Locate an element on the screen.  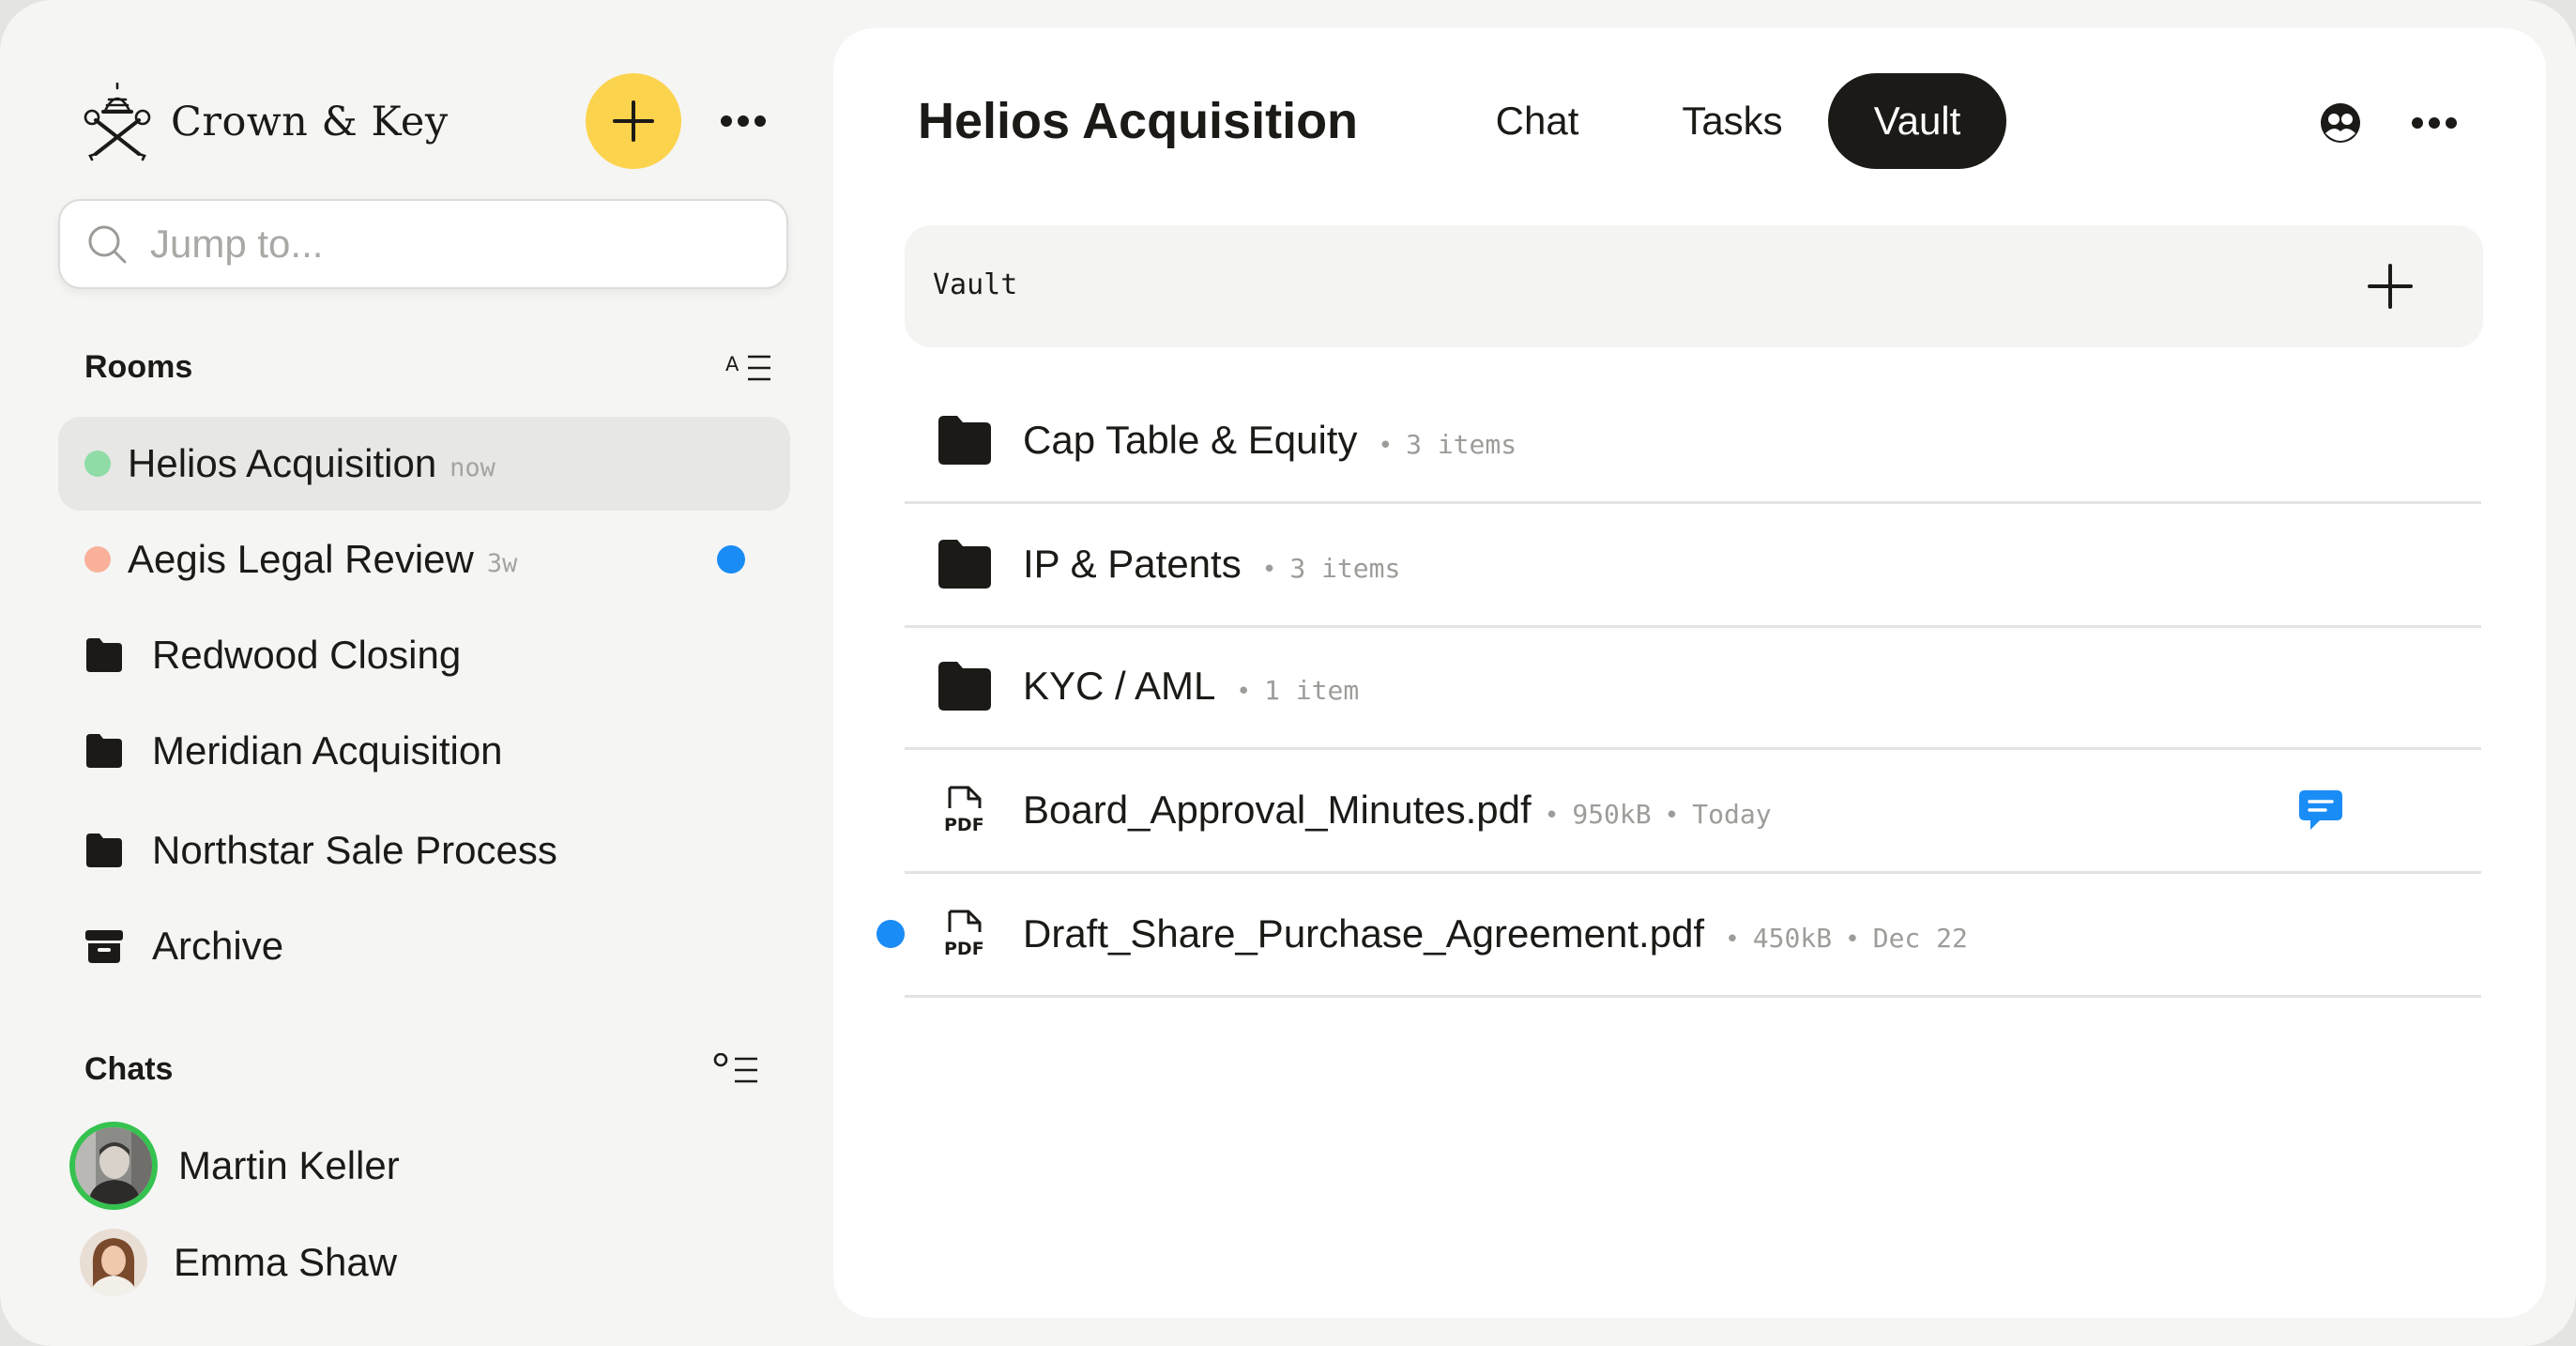
item-count: 1 item is located at coordinates (1312, 690).